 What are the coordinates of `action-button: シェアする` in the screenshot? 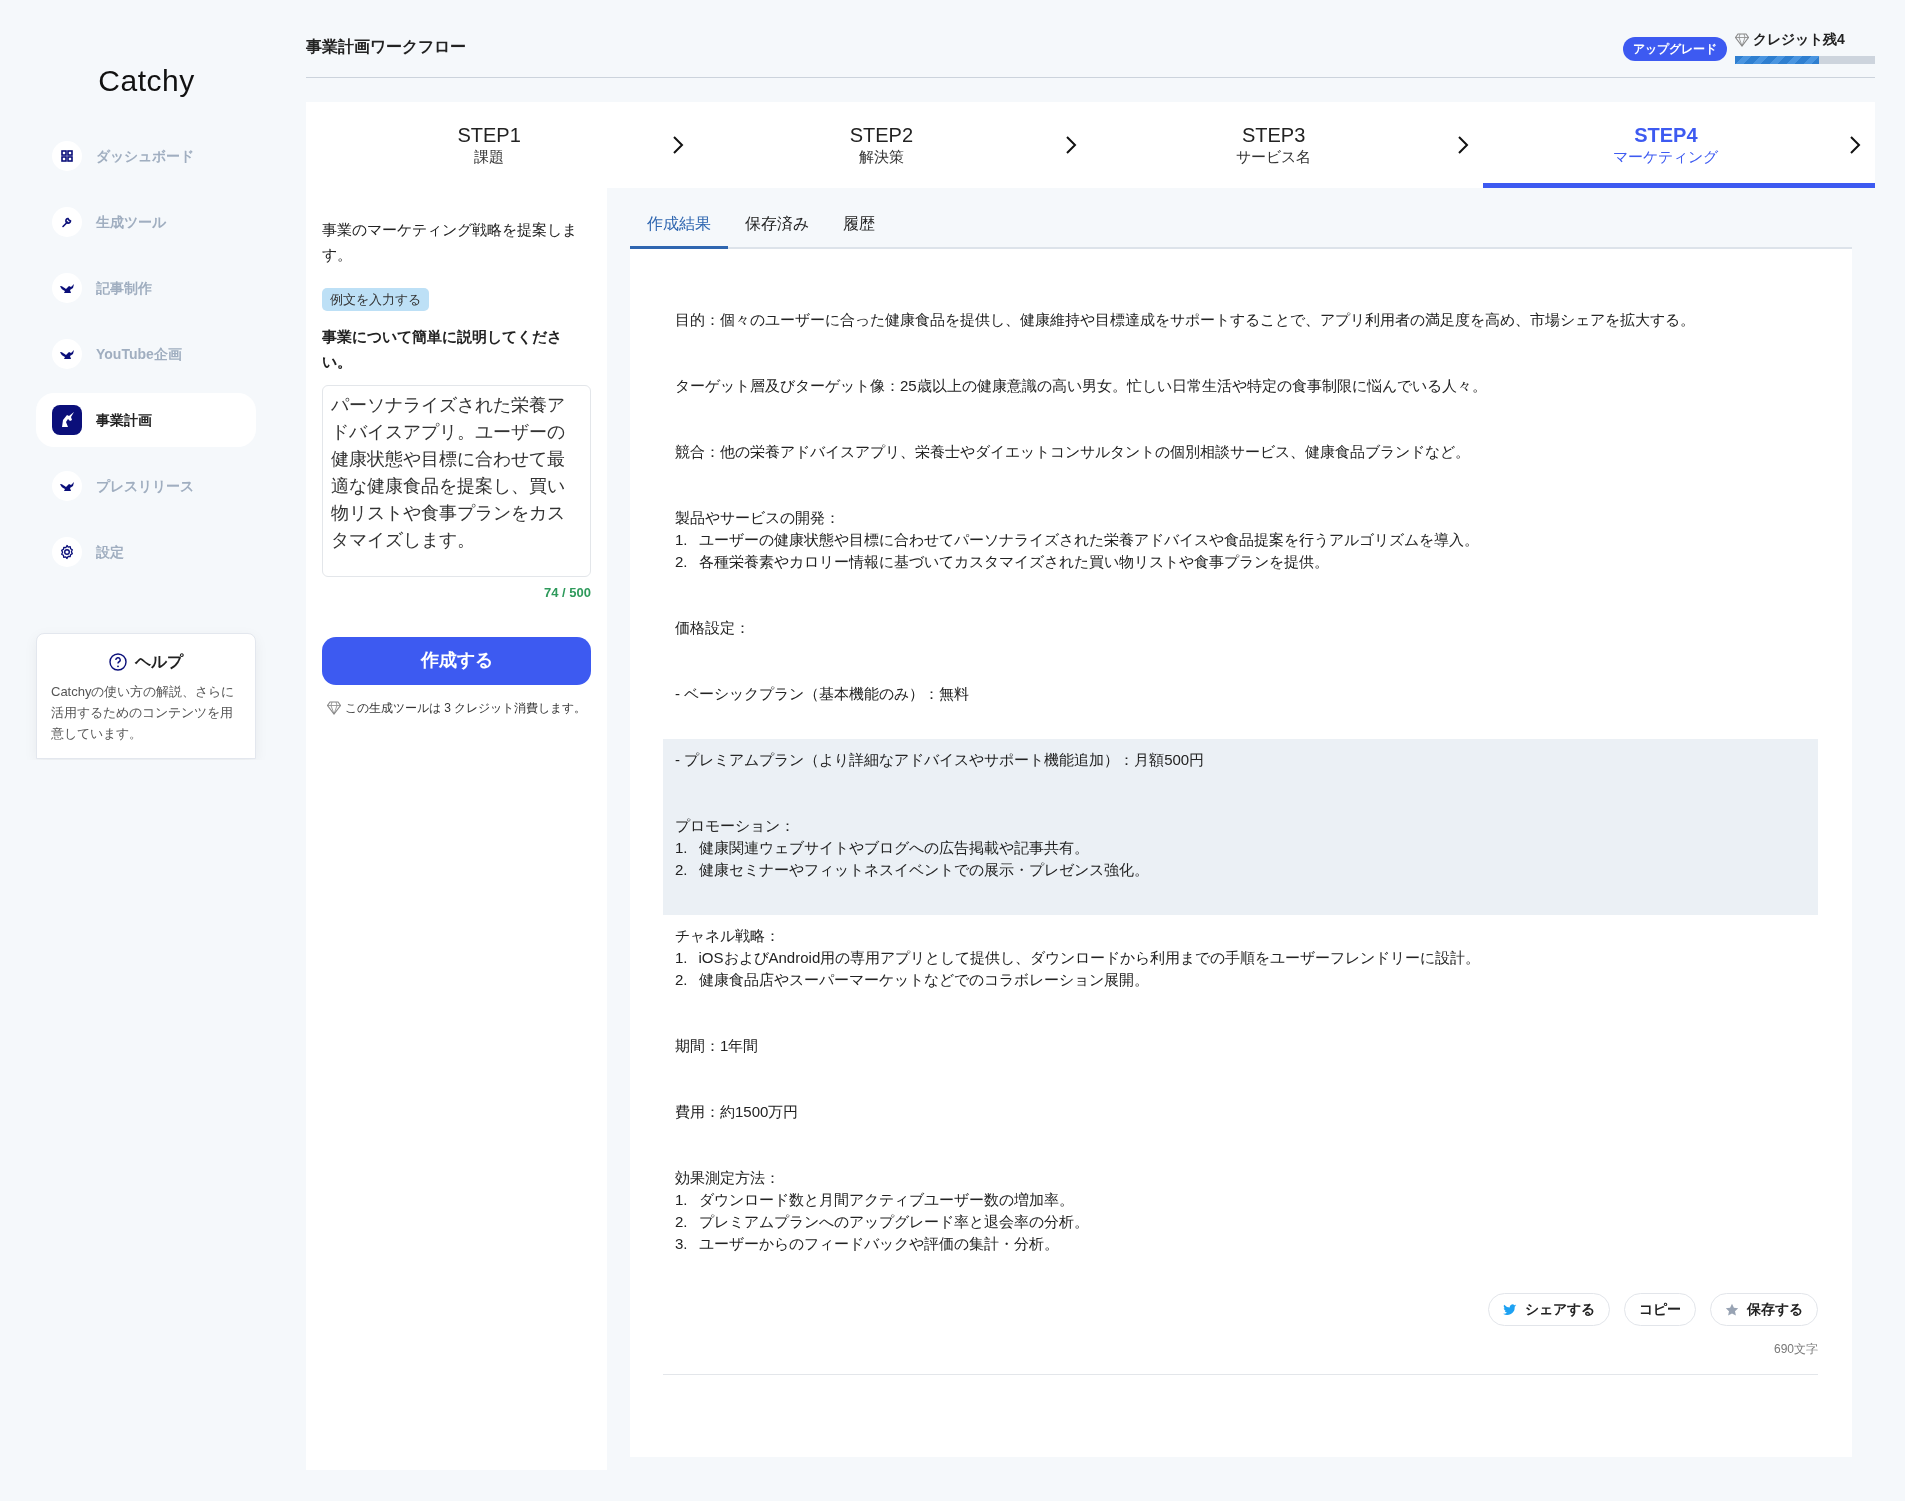 It's located at (1549, 1309).